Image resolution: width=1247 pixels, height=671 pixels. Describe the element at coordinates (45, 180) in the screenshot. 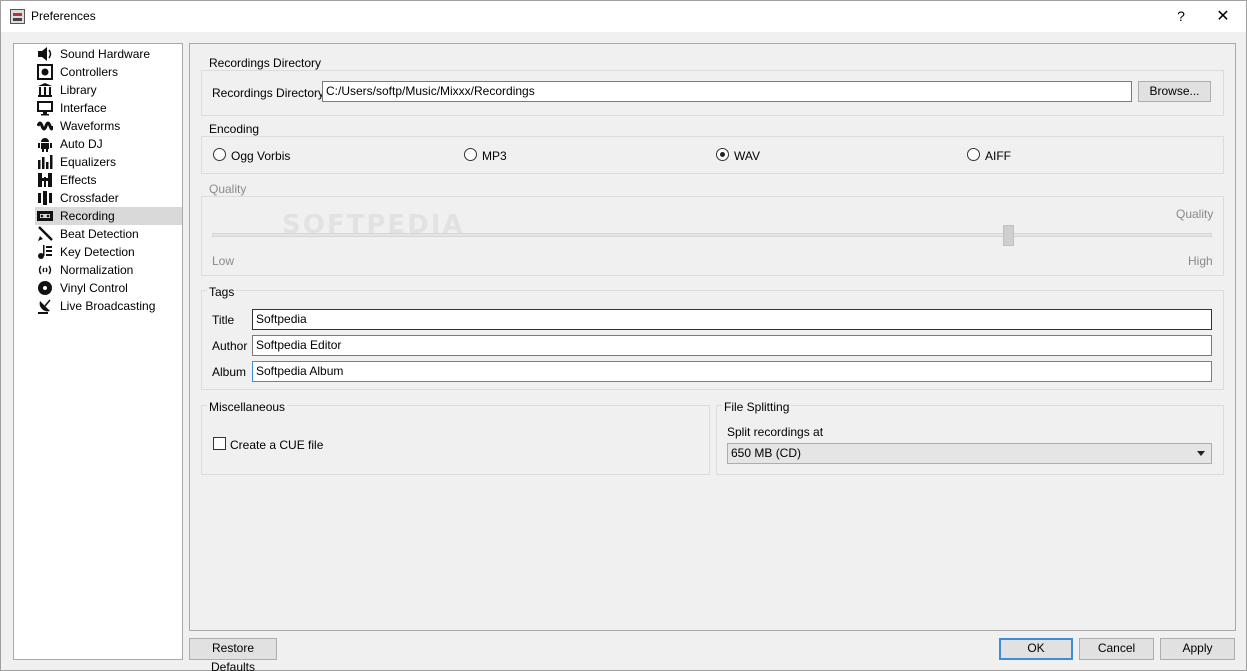

I see `effects-icon` at that location.